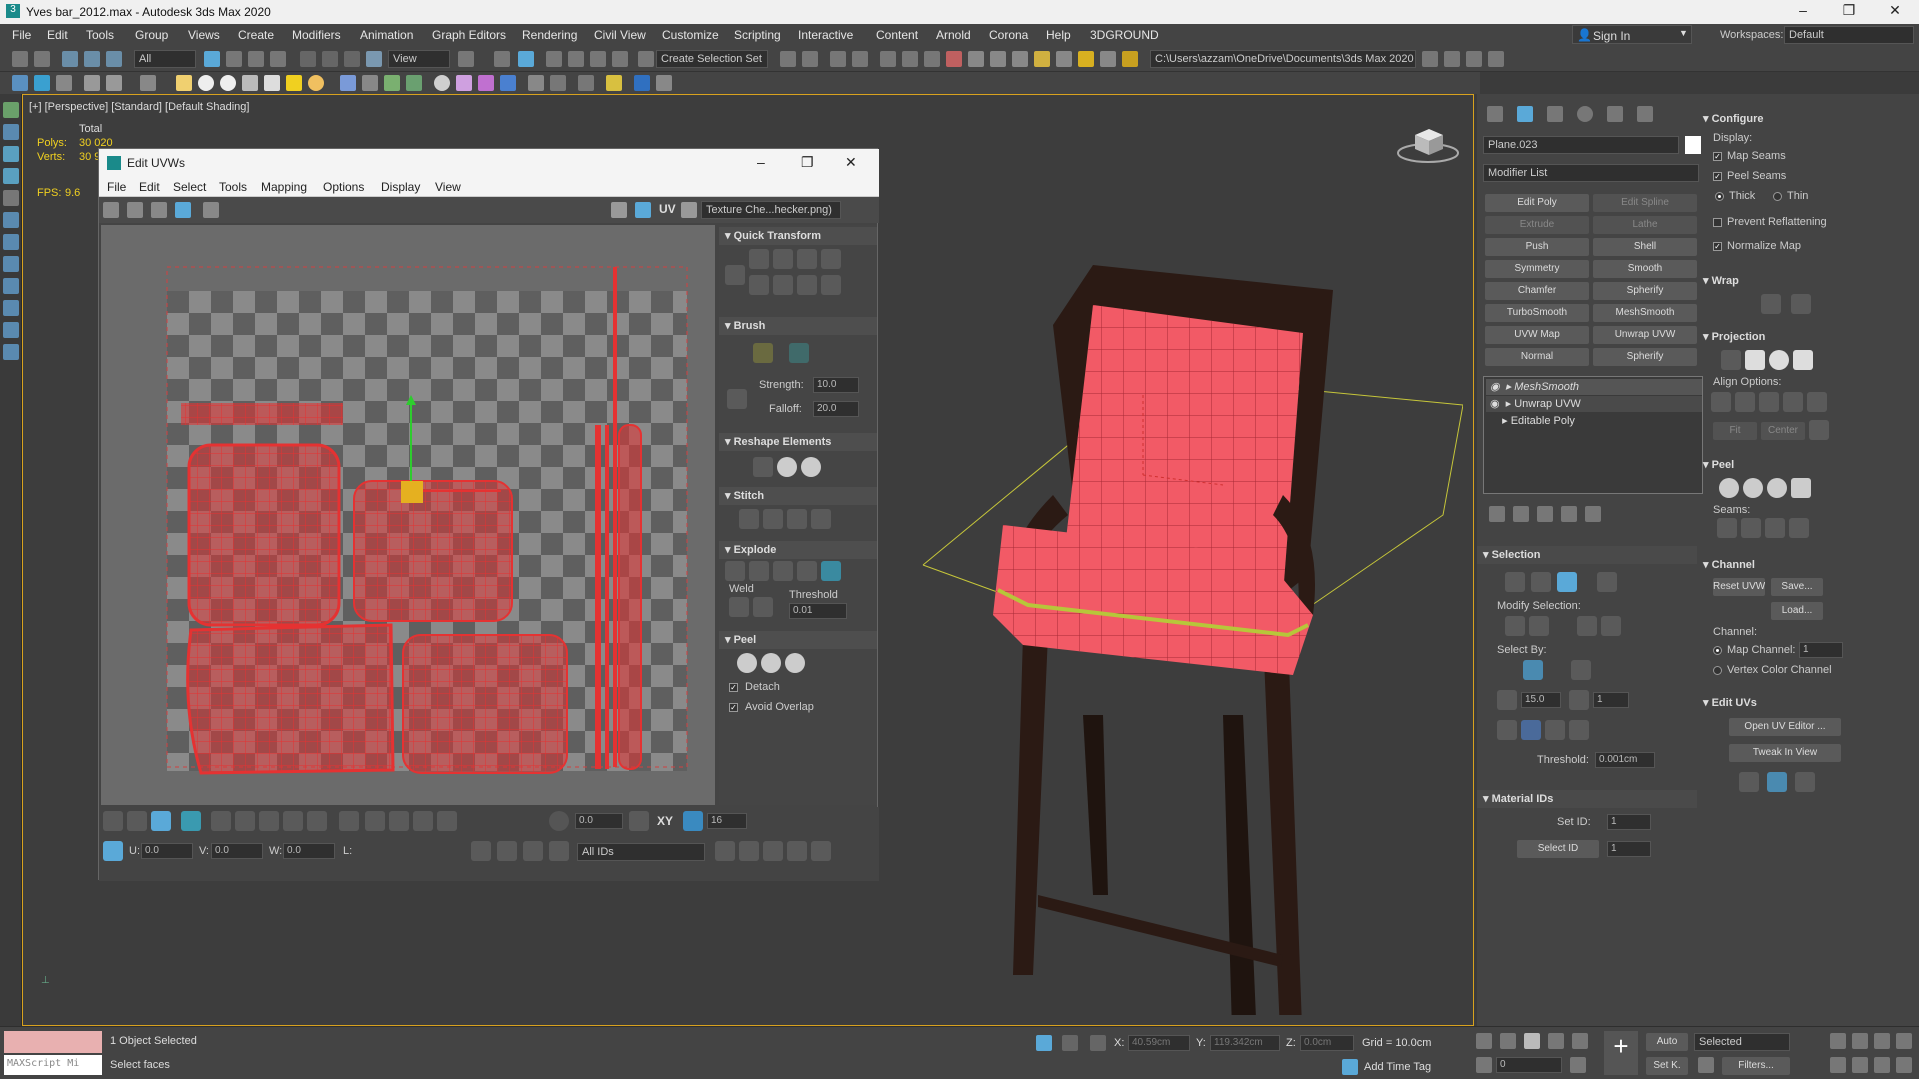 The image size is (1919, 1079). What do you see at coordinates (998, 59) in the screenshot?
I see `rendered-frame-window-icon` at bounding box center [998, 59].